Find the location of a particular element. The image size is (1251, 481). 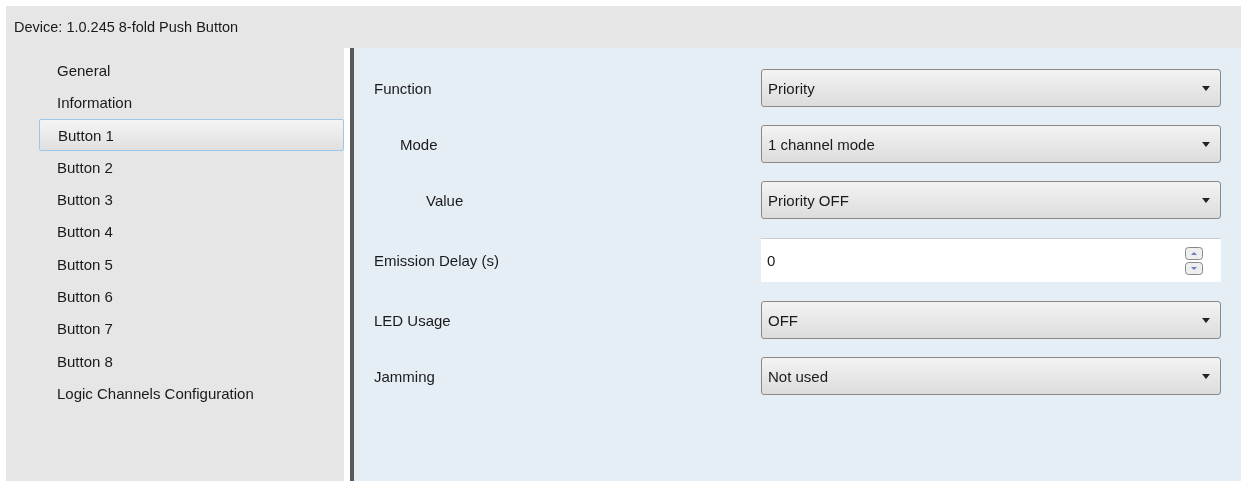

sidebar-item: Button 1 is located at coordinates (191, 134).